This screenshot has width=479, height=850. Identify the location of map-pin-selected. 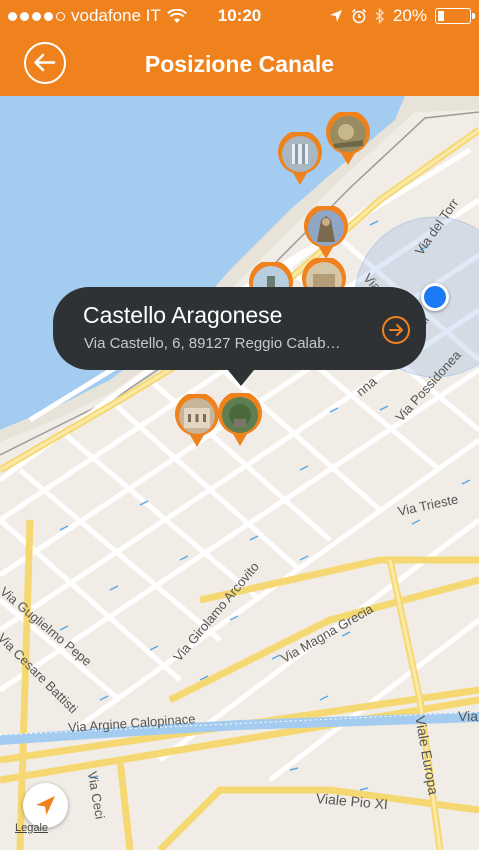
(240, 420).